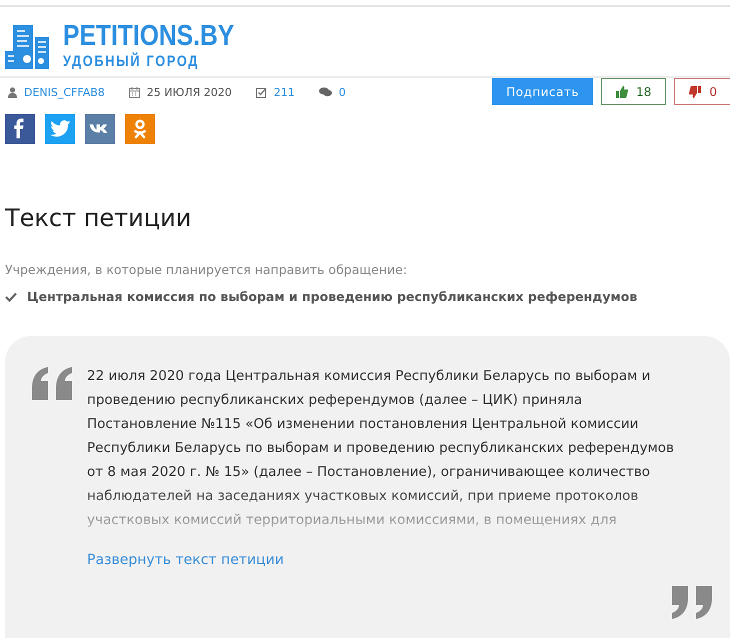 This screenshot has height=638, width=730. I want to click on expand-text-link: Развернуть текст петиции, so click(185, 560).